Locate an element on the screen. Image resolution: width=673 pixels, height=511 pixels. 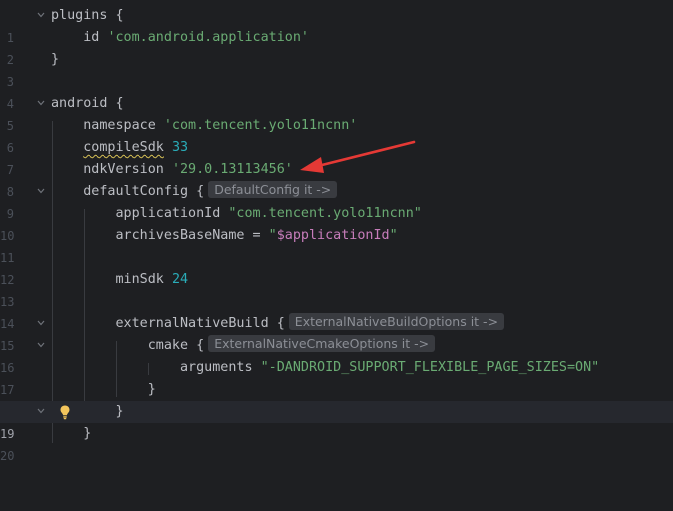
inlay-hint: DefaultConfig it -> is located at coordinates (273, 189).